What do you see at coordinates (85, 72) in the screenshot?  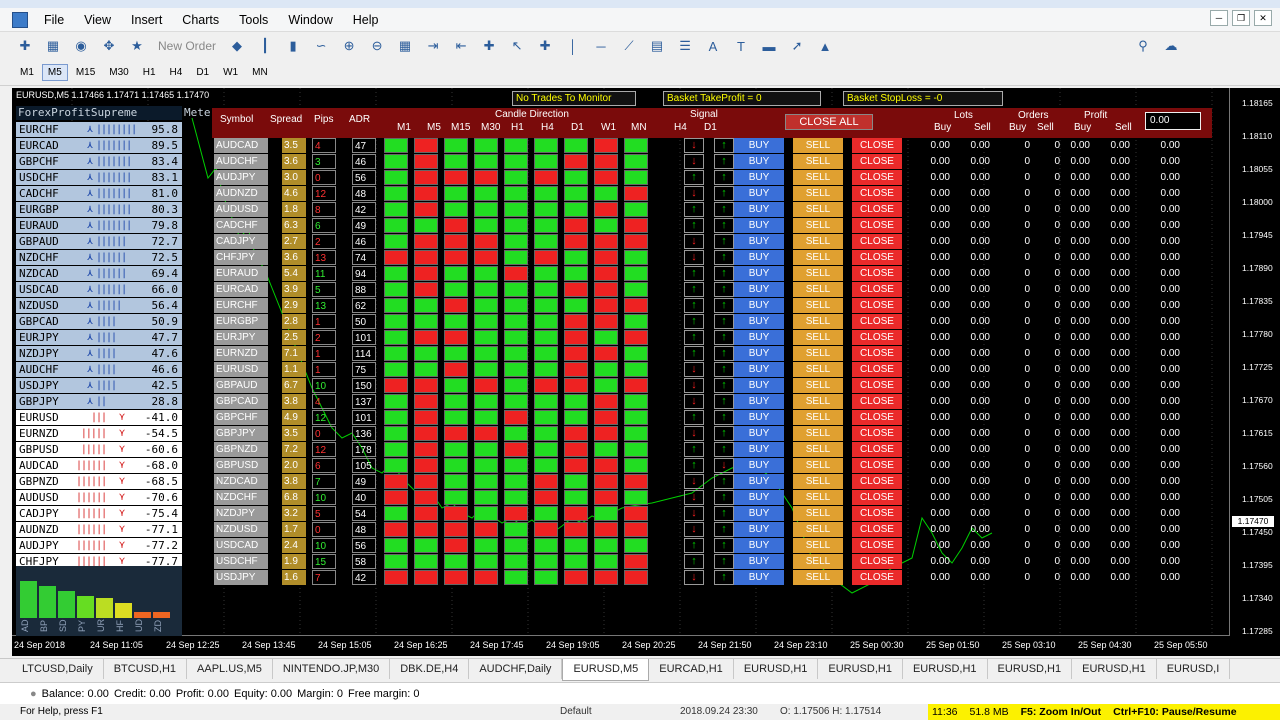 I see `tf-m15: M15` at bounding box center [85, 72].